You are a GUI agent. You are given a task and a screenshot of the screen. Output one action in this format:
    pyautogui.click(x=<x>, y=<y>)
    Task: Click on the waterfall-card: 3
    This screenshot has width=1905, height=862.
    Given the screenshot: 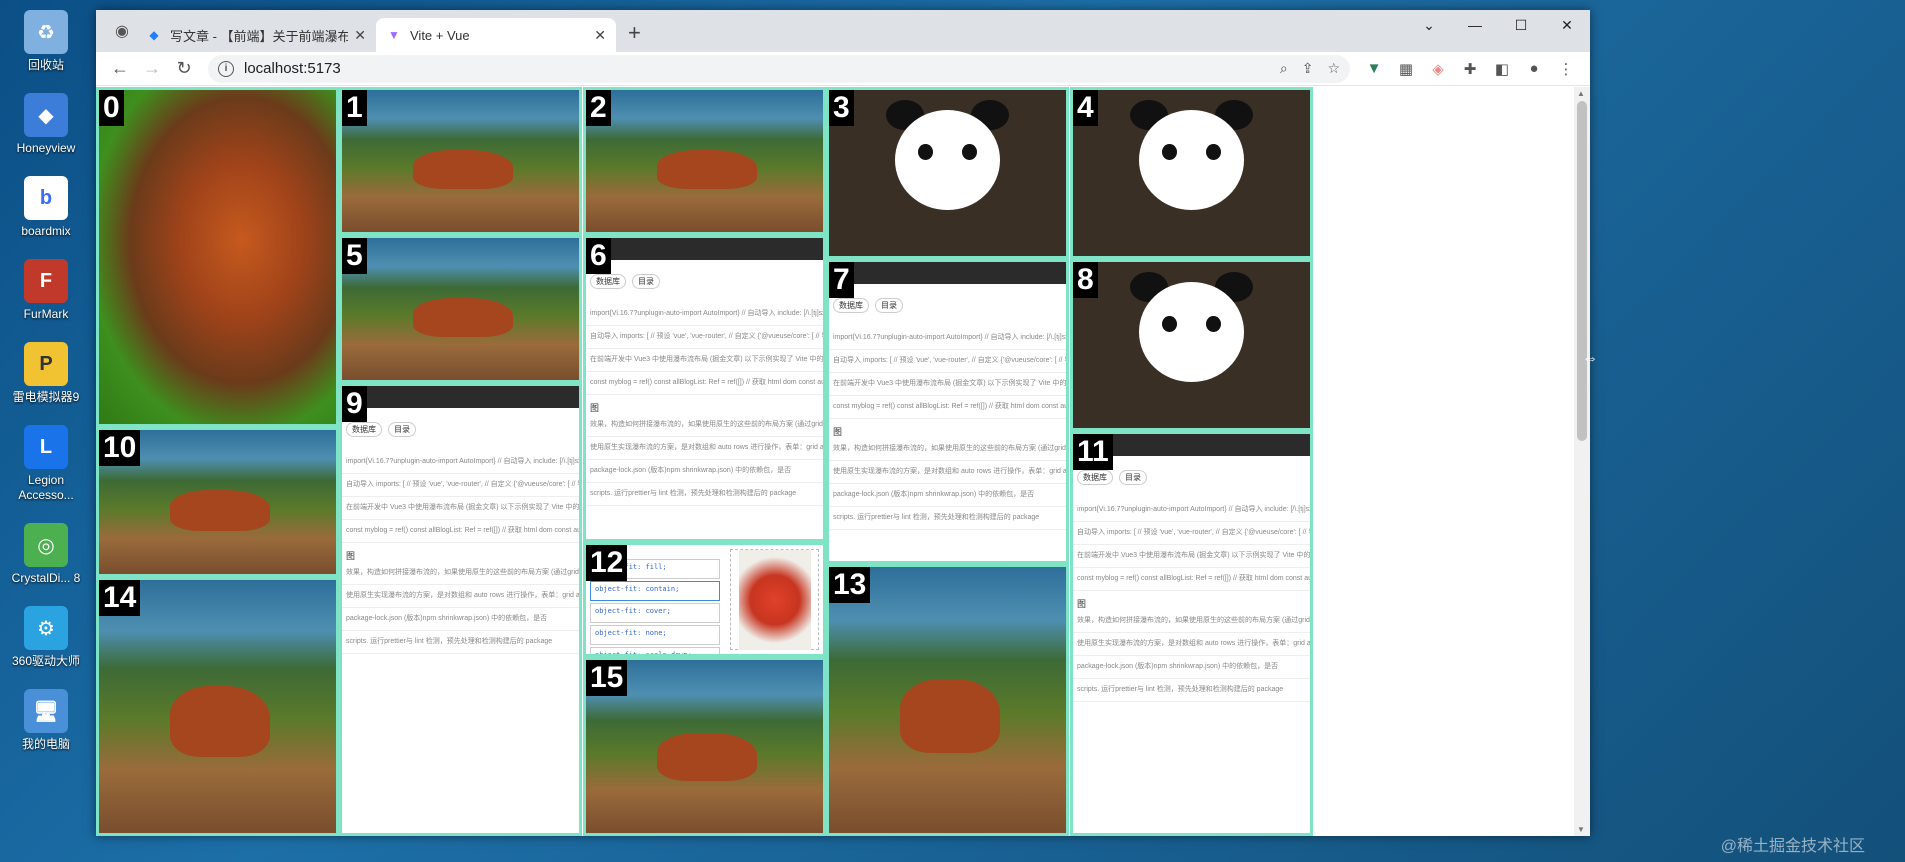 What is the action you would take?
    pyautogui.click(x=947, y=173)
    